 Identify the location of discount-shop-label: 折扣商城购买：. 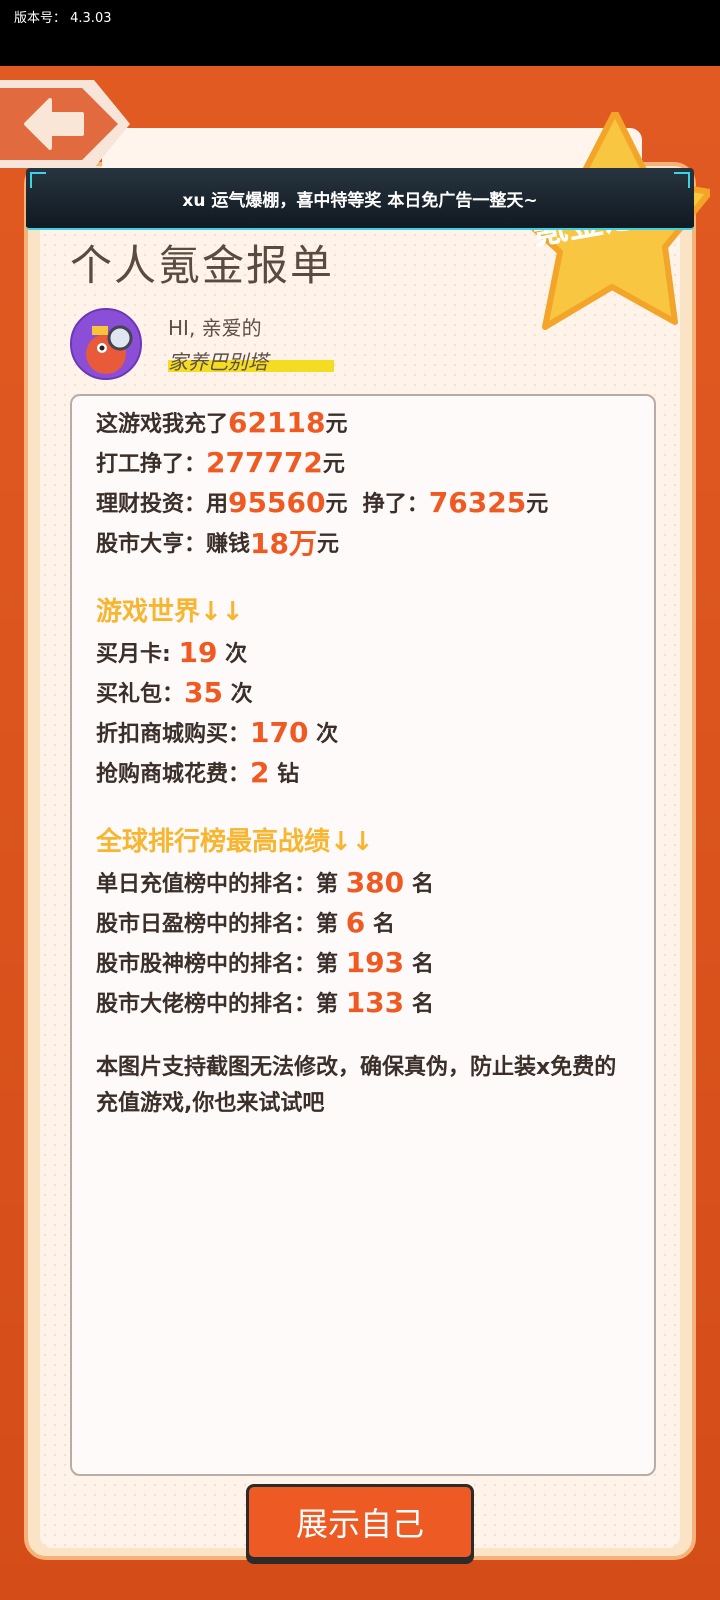
(173, 734).